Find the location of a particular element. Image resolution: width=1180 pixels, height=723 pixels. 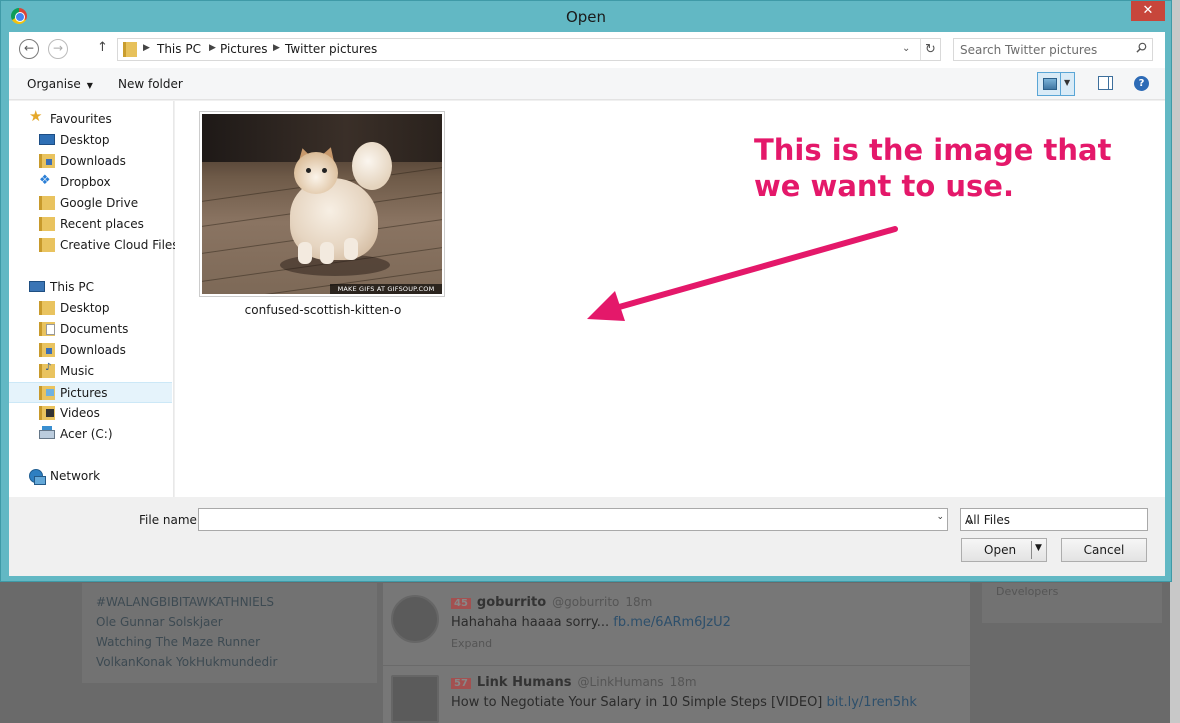

sidebar-item-dropbox: ❖ Dropbox is located at coordinates (90, 182).